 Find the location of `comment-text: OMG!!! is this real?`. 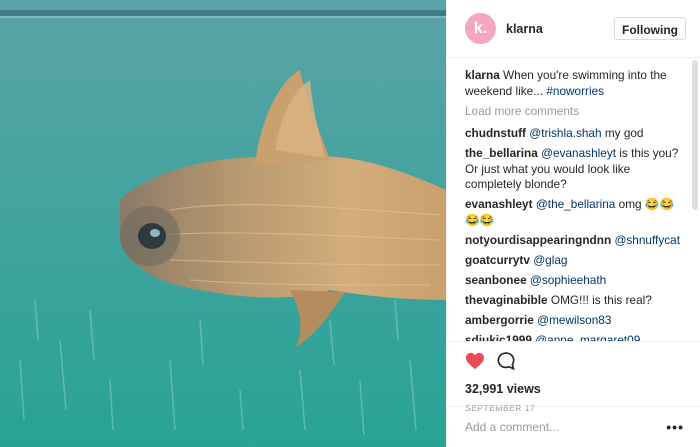

comment-text: OMG!!! is this real? is located at coordinates (601, 299).